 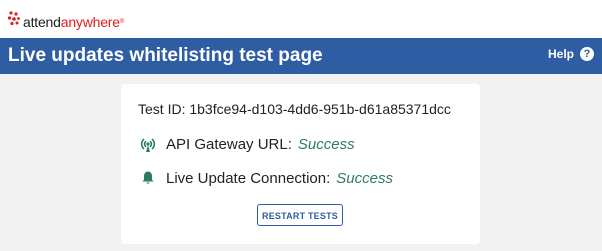 I want to click on help-button: Help ?, so click(x=571, y=54).